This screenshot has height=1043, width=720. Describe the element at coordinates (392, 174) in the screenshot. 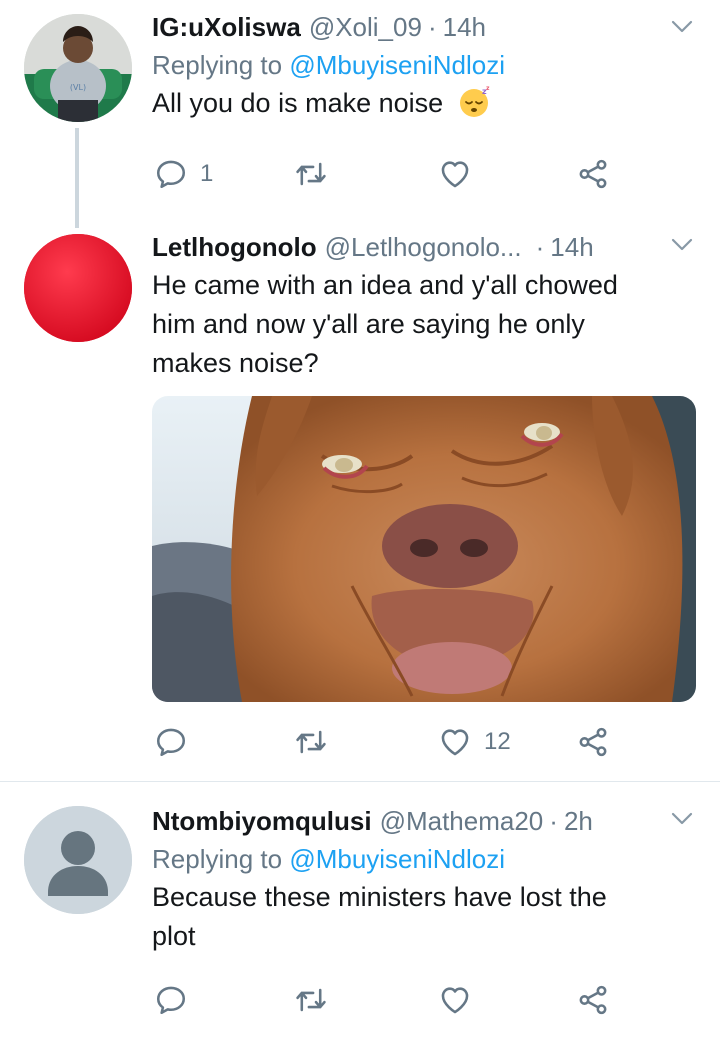

I see `tweet-actions: 1` at that location.